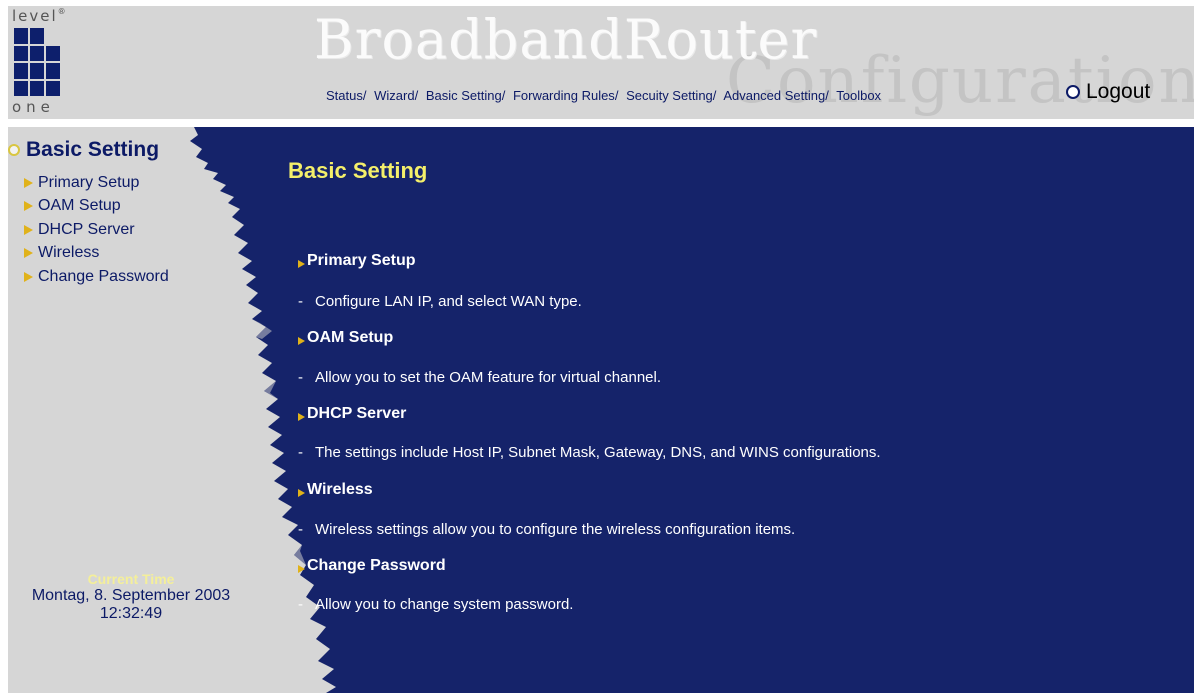 The image size is (1202, 693). I want to click on levelone-logo: level® one, so click(40, 61).